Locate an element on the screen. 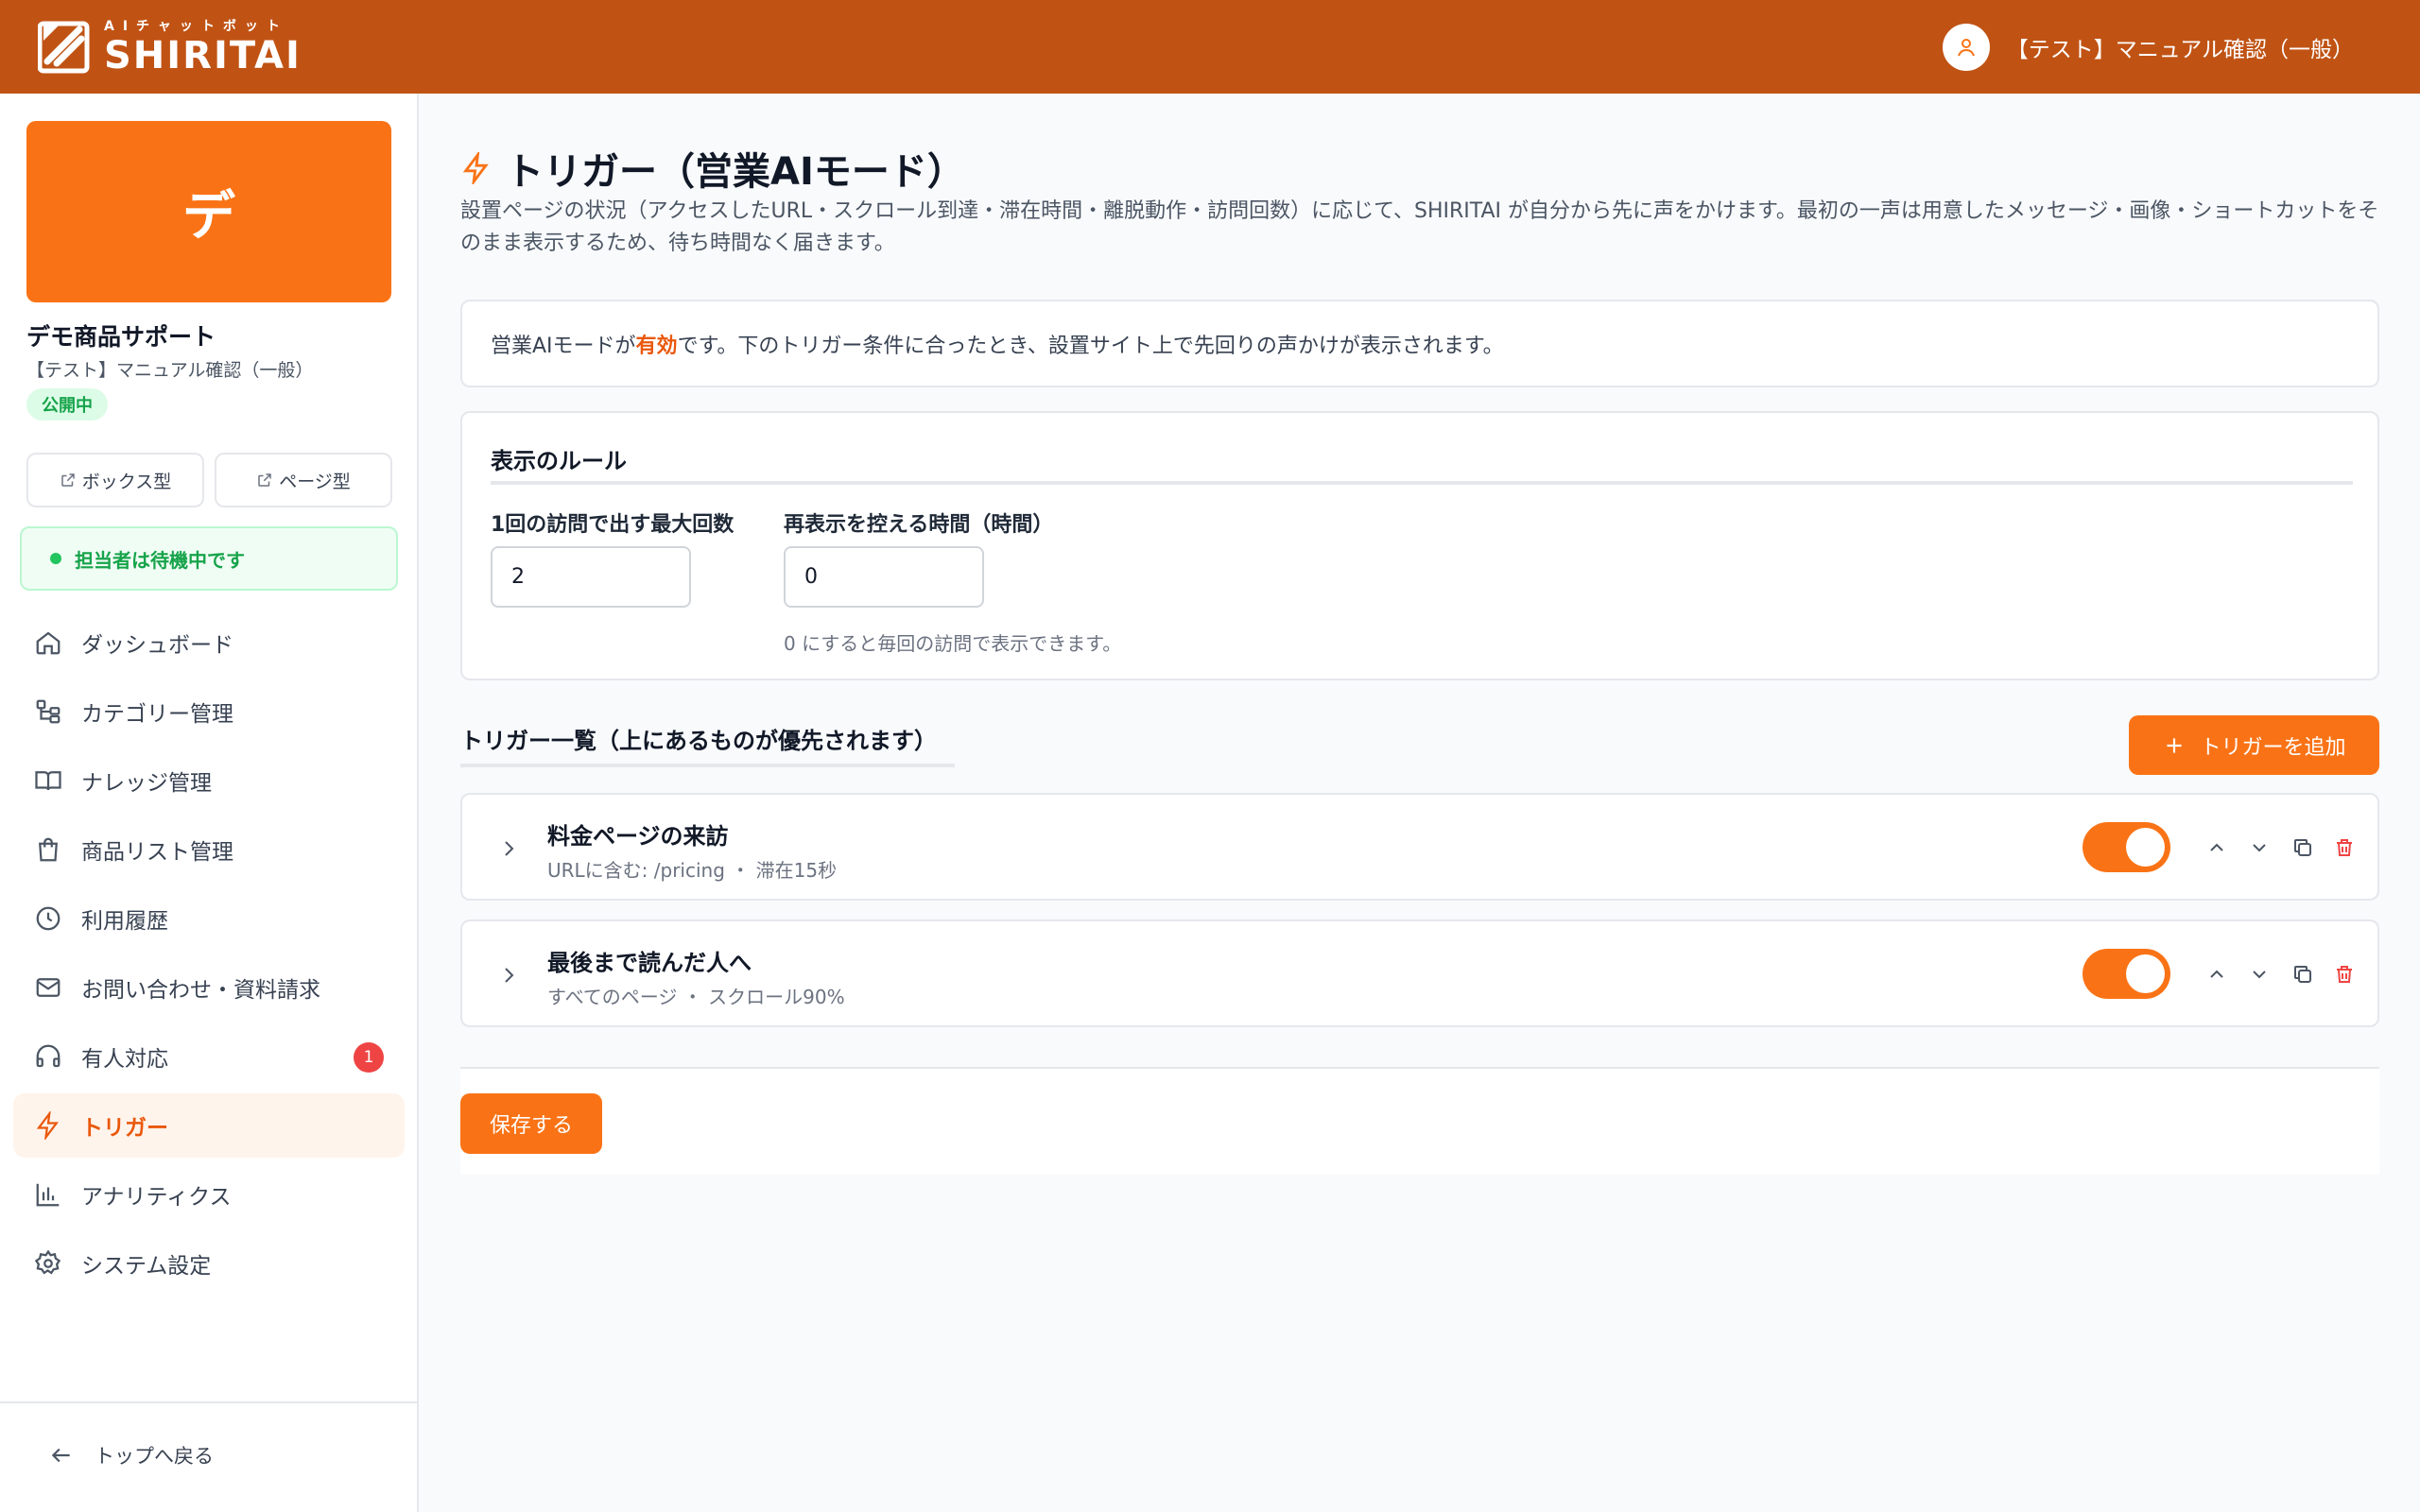  sidebar-item-label: アナリティクス is located at coordinates (156, 1197).